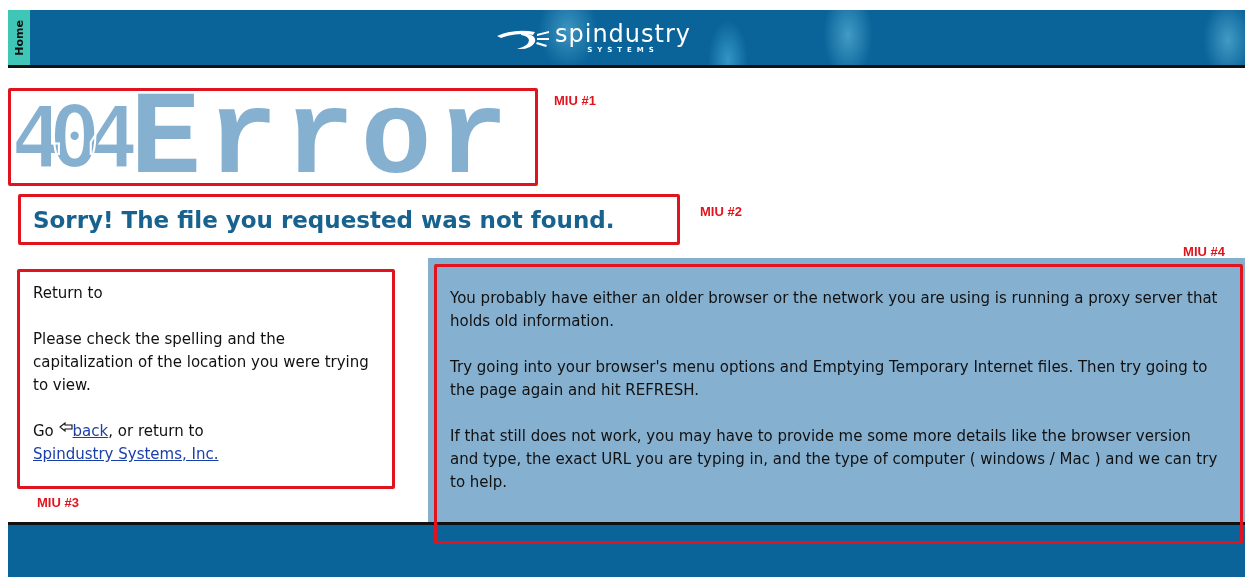 The image size is (1245, 577). What do you see at coordinates (201, 362) in the screenshot?
I see `spelling-hint: Please check the spelling and the capitalization of the location you were trying to view.` at bounding box center [201, 362].